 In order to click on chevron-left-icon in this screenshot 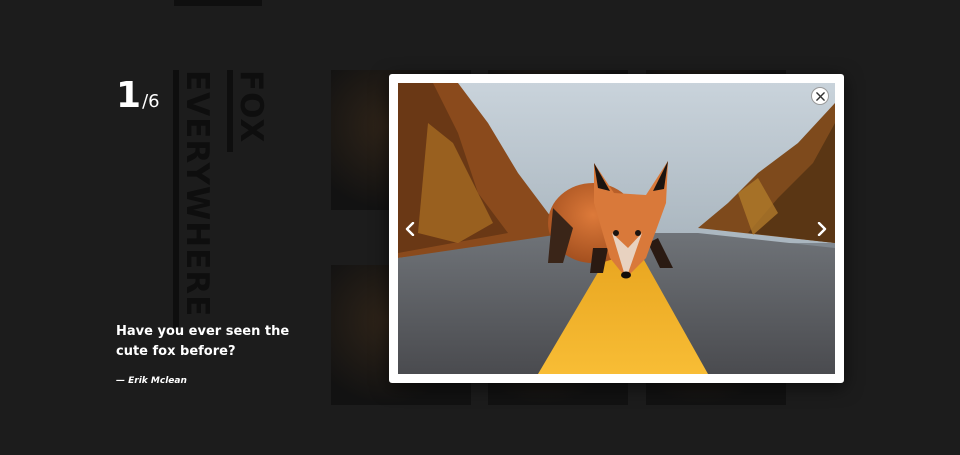, I will do `click(410, 229)`.